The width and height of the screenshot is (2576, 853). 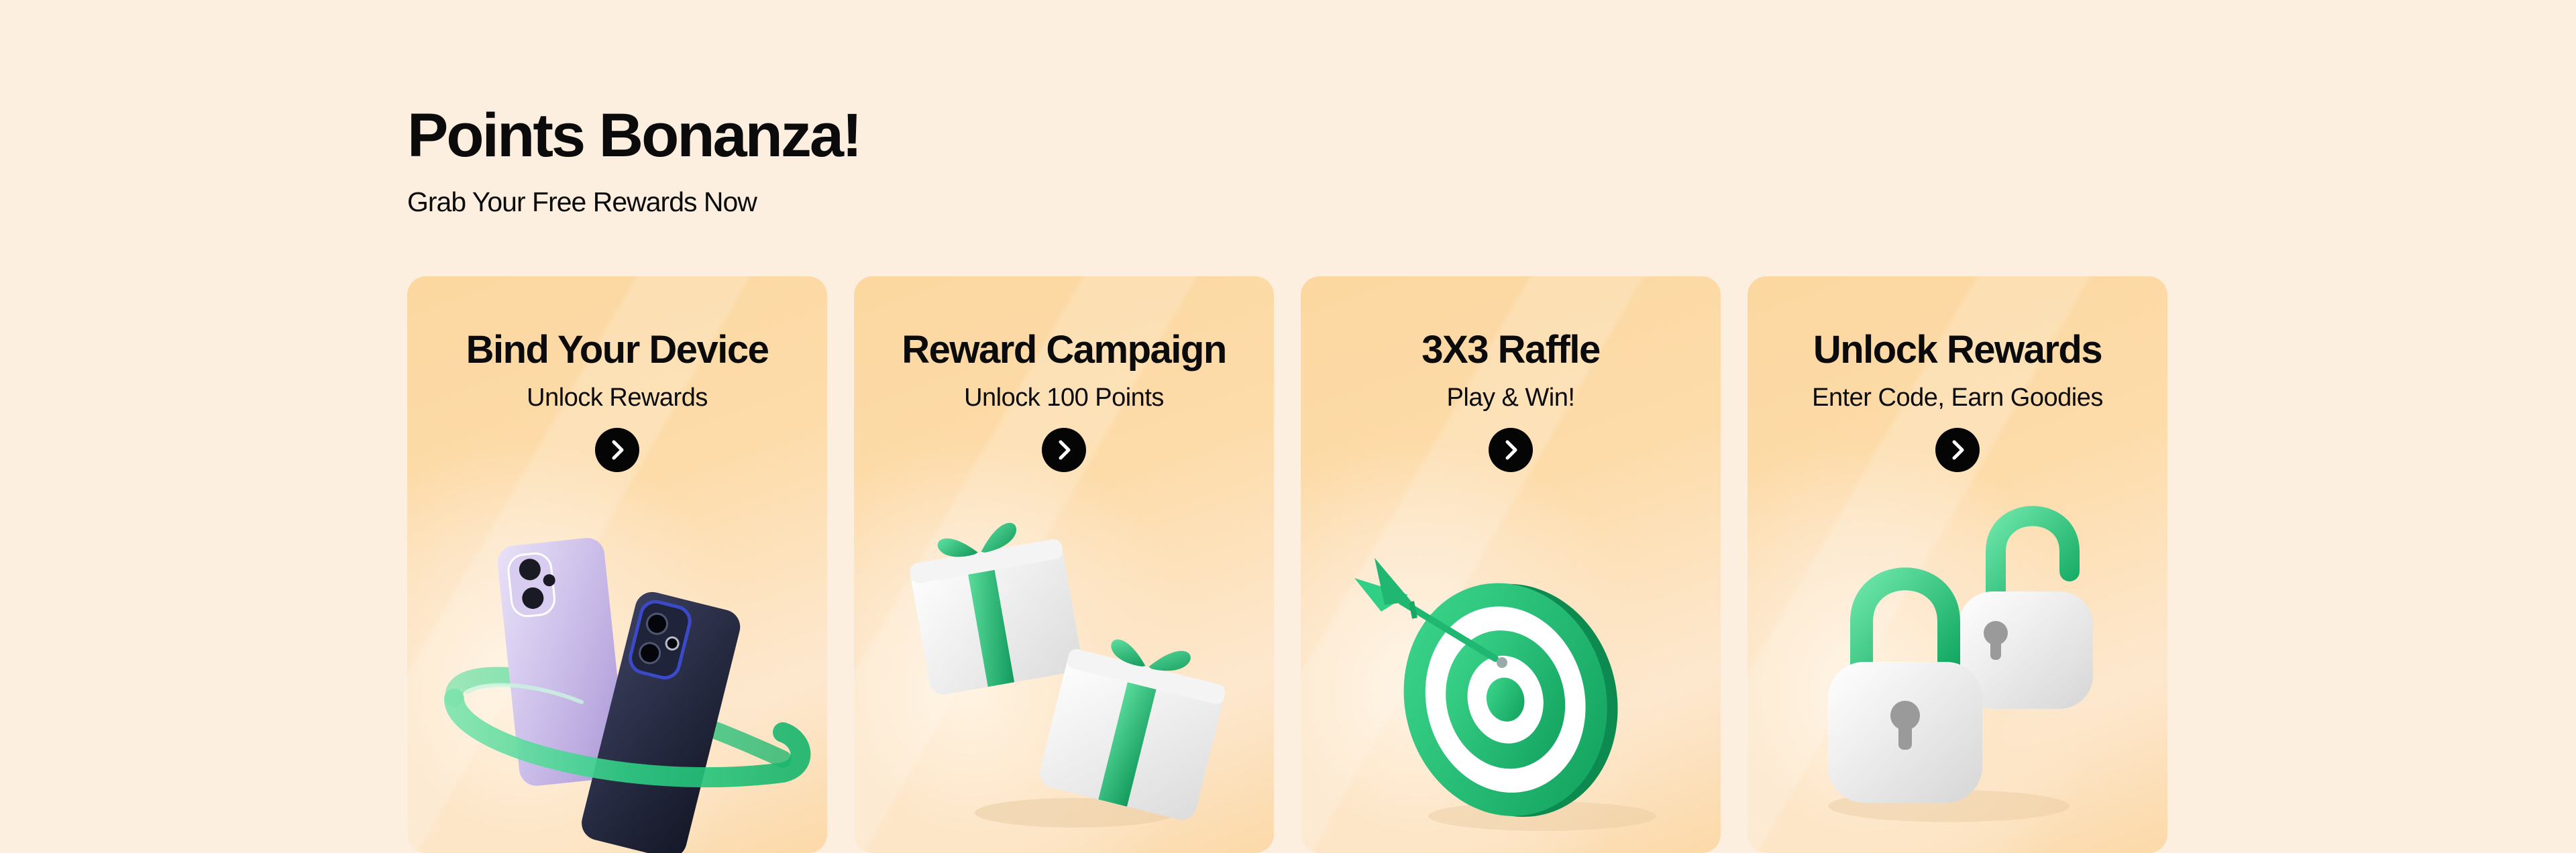 I want to click on card-raffle: 3X3 Raffle Play & Win!, so click(x=1511, y=564).